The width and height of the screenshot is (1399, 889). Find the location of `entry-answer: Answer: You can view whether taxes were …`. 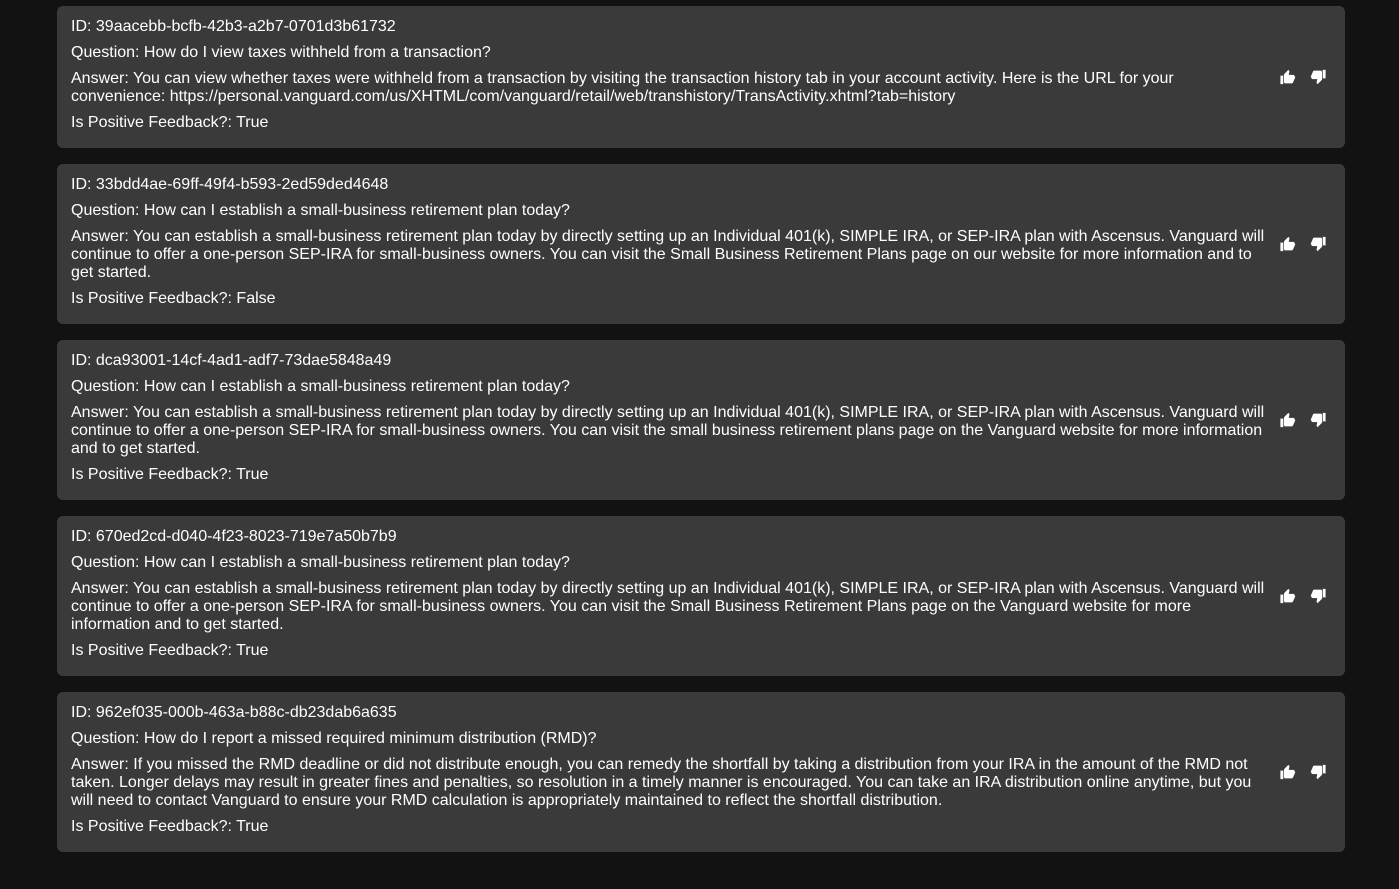

entry-answer: Answer: You can view whether taxes were … is located at coordinates (622, 87).